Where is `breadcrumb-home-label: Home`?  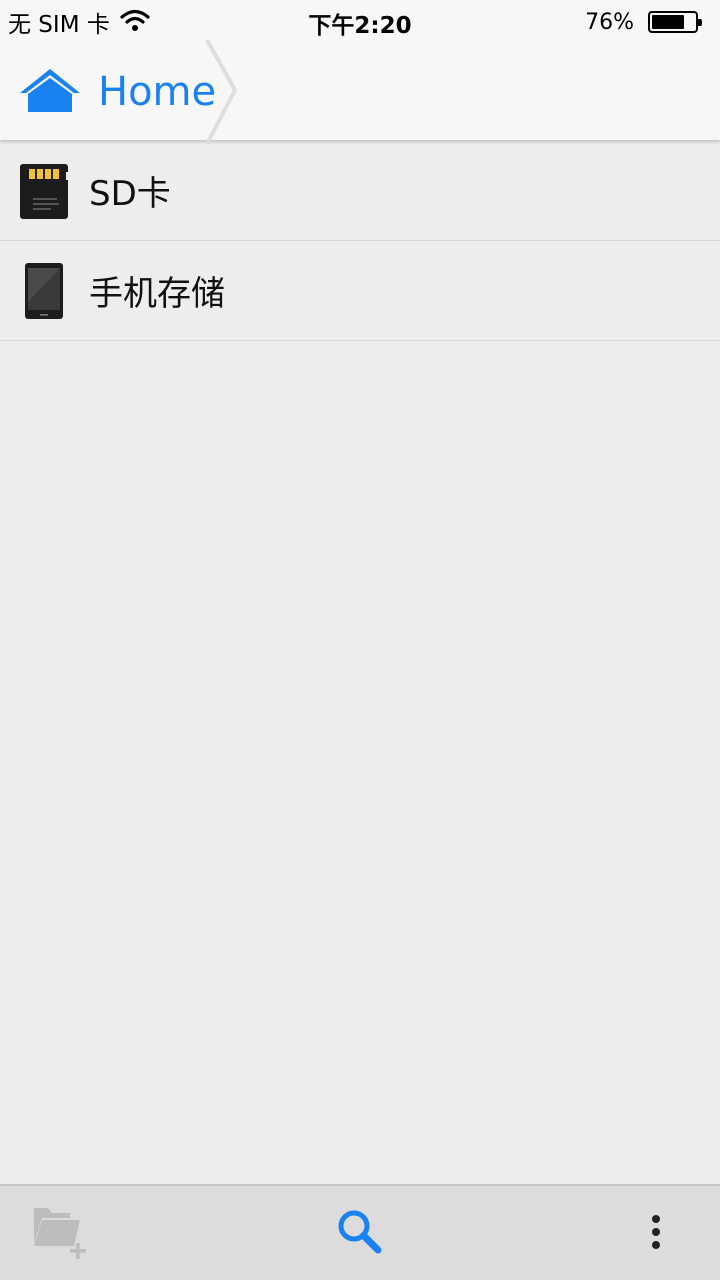
breadcrumb-home-label: Home is located at coordinates (157, 92).